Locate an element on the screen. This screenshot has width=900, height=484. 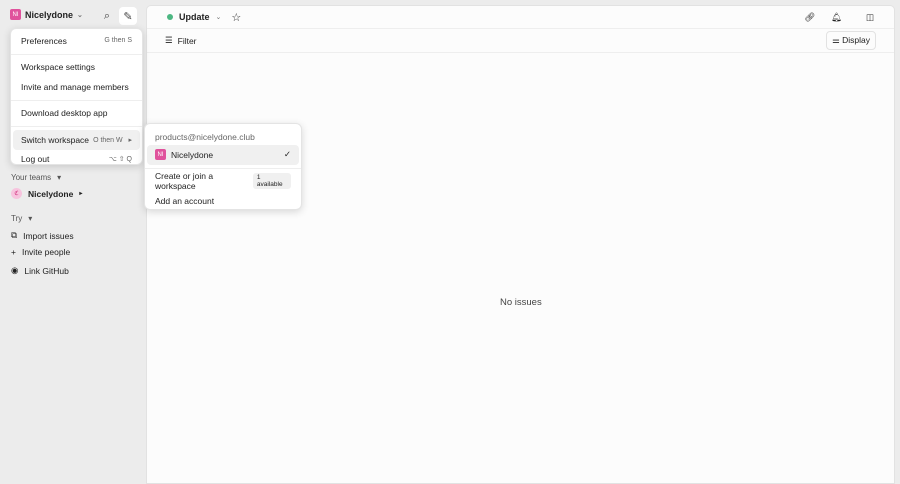
link-github-item: ◉ Link GitHub is located at coordinates (40, 270).